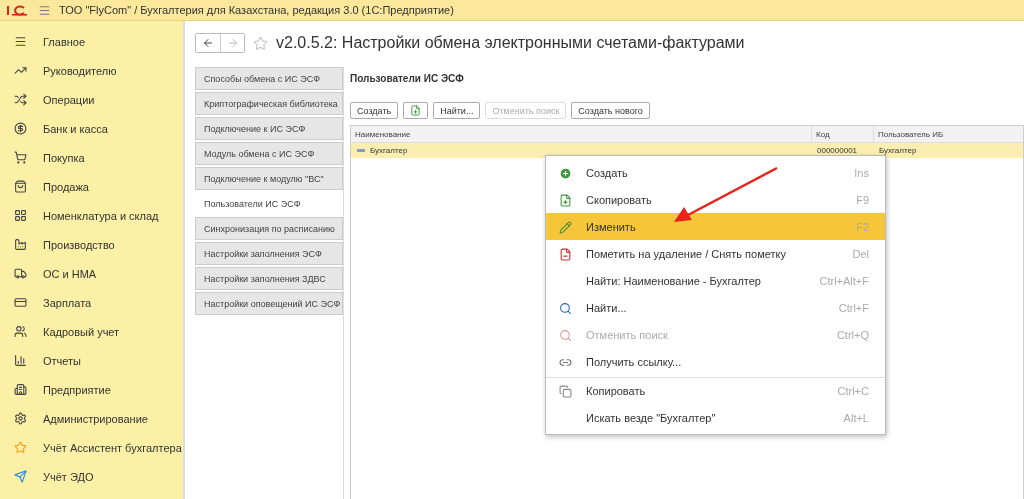 The width and height of the screenshot is (1024, 499). I want to click on toolbar-button: Создать нового, so click(610, 110).